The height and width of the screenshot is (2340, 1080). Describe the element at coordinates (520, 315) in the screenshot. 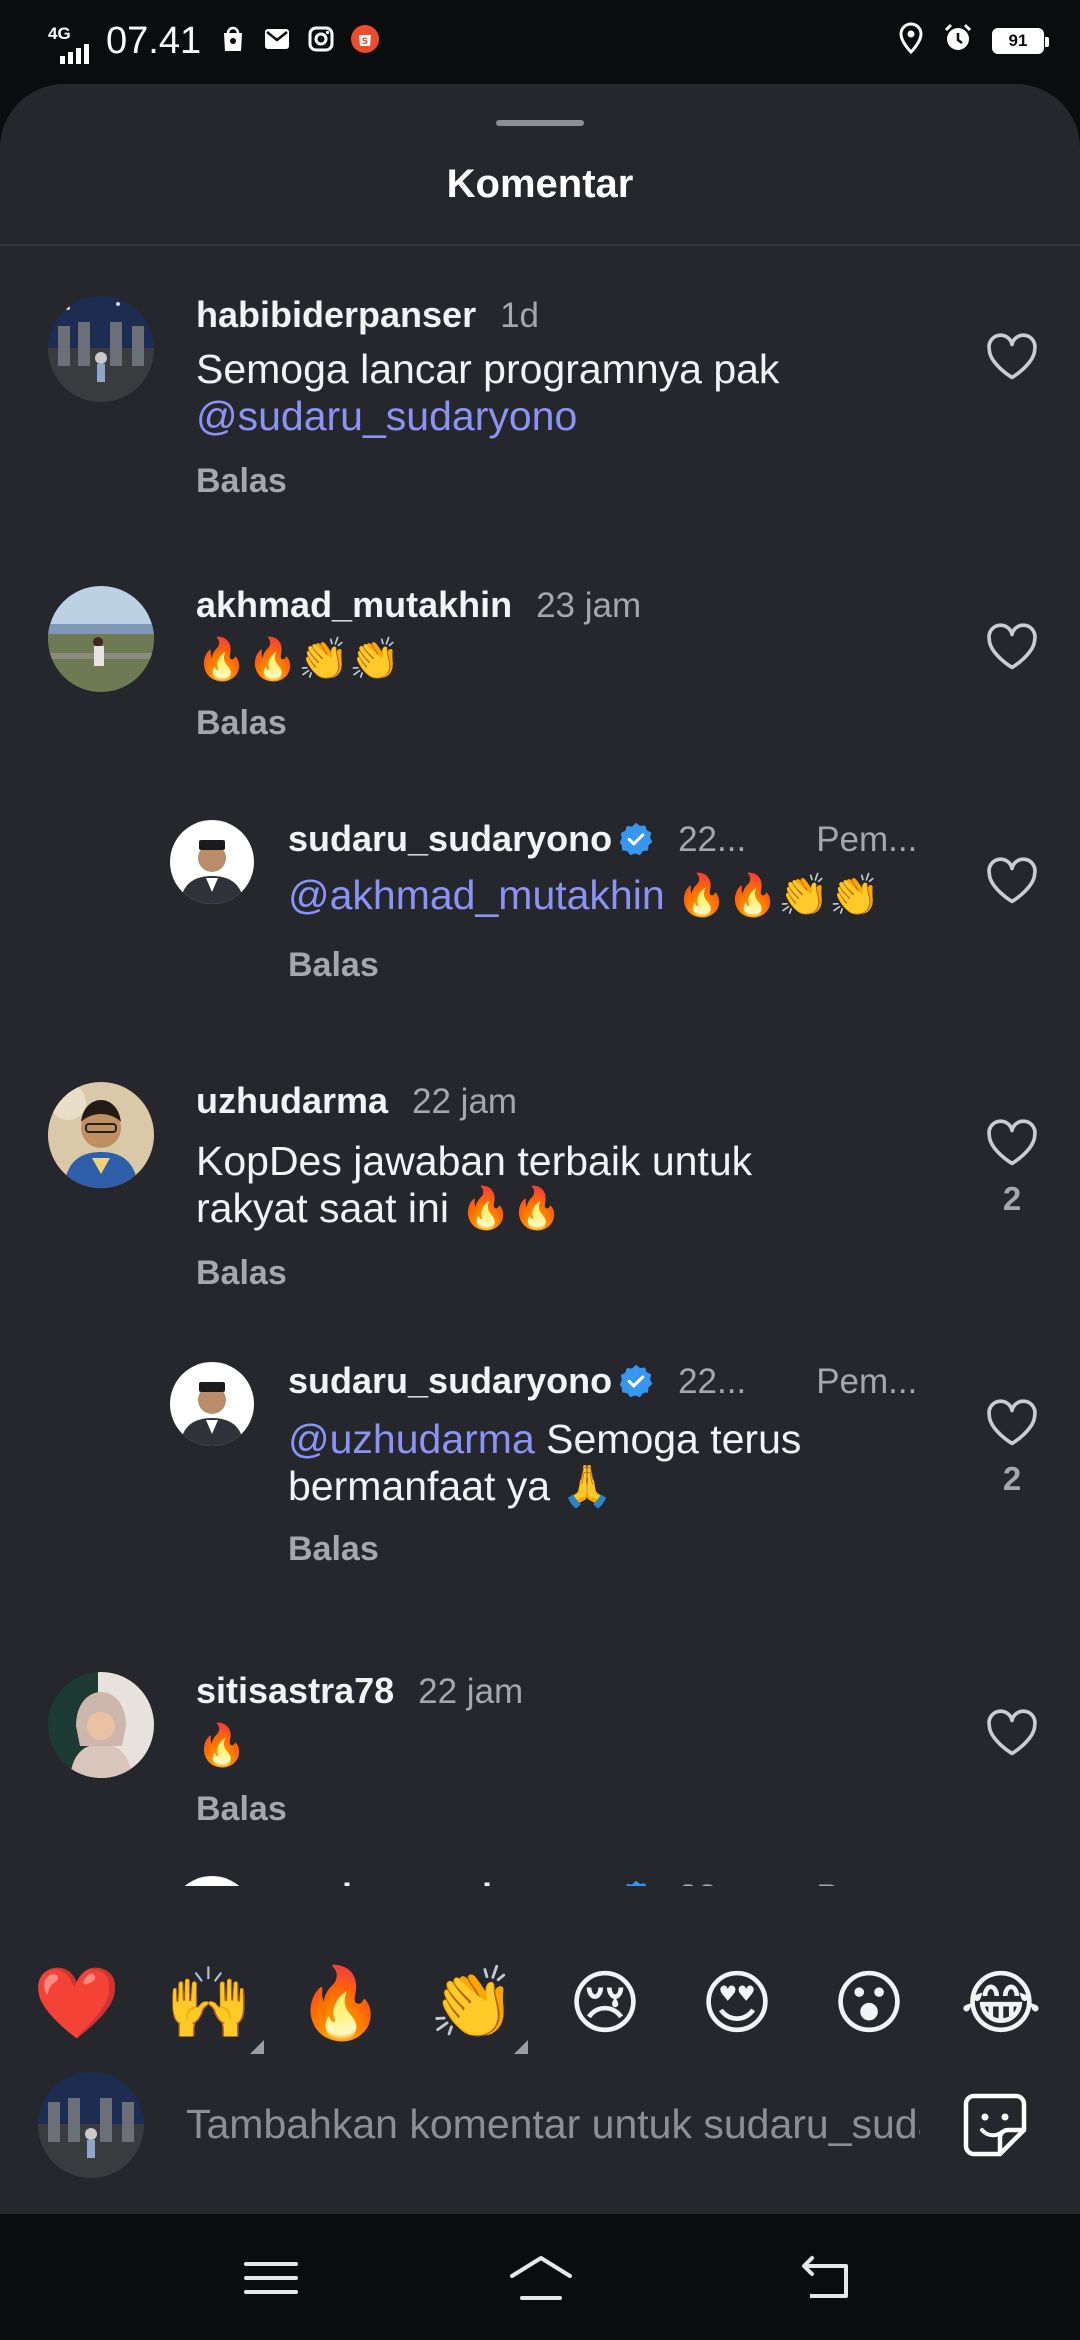

I see `comment-time: 1d` at that location.